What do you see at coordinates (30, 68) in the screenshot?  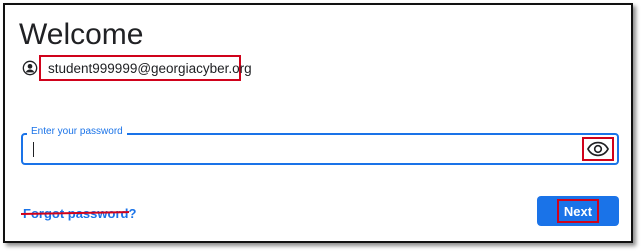 I see `account-circle-icon` at bounding box center [30, 68].